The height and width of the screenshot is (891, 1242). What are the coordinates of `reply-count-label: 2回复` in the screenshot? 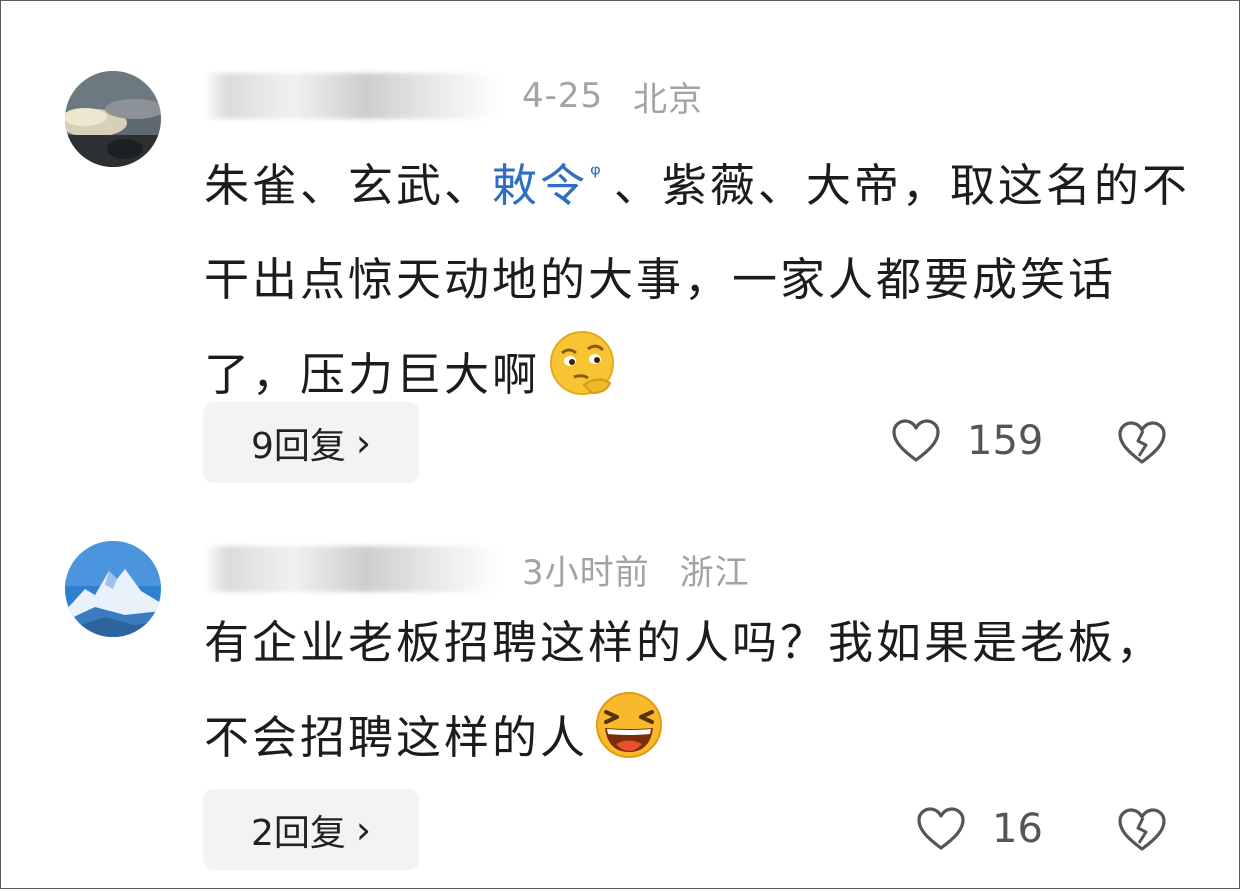 It's located at (298, 833).